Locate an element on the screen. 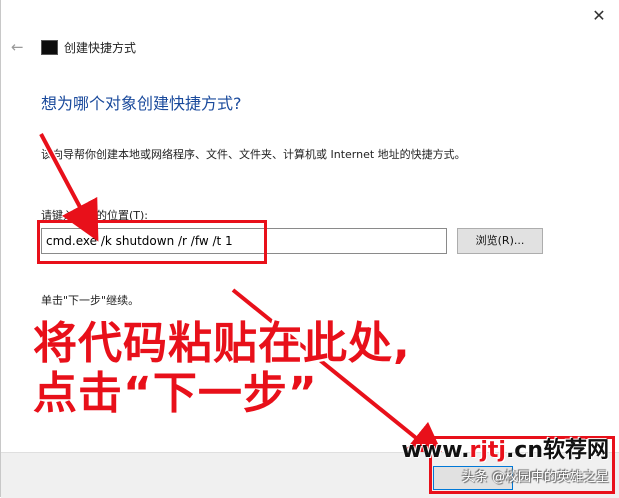 The width and height of the screenshot is (619, 498). site-suffix: .cn软荐网 is located at coordinates (557, 450).